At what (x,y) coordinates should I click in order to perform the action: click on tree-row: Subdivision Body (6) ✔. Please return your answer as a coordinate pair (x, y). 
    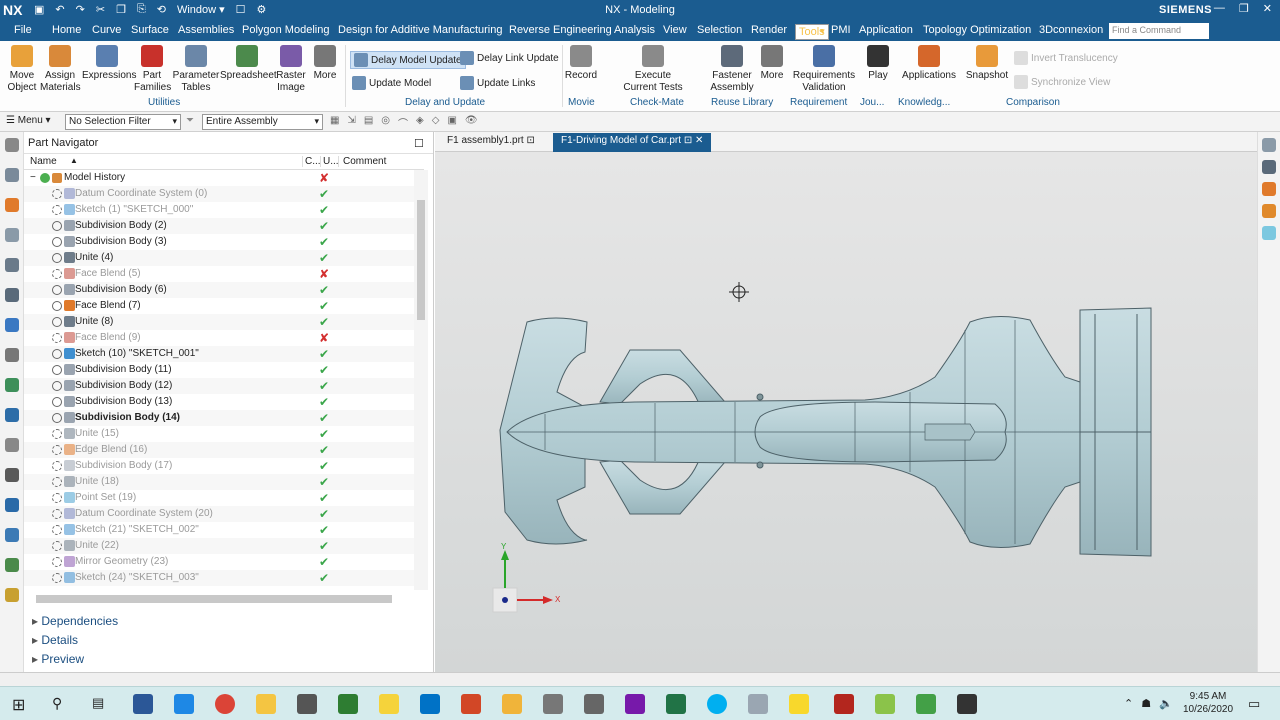
    Looking at the image, I should click on (219, 290).